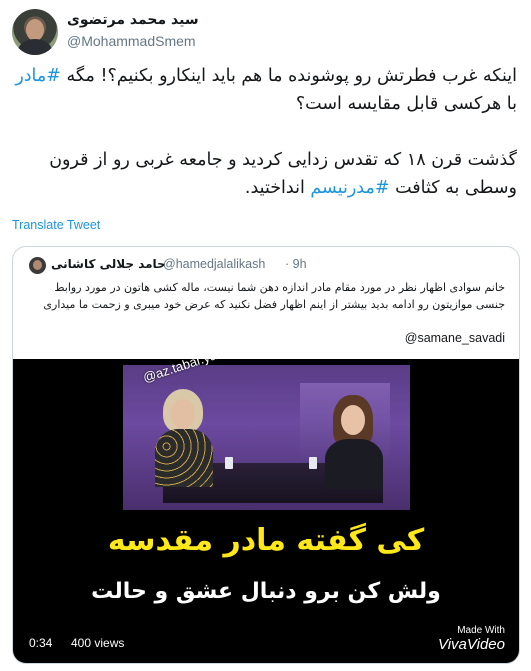  I want to click on host-figure, so click(353, 442).